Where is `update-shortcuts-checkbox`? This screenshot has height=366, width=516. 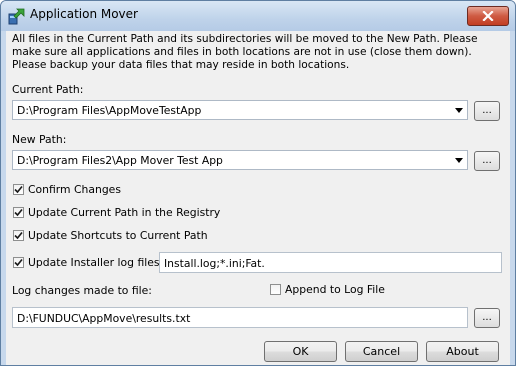
update-shortcuts-checkbox is located at coordinates (18, 235).